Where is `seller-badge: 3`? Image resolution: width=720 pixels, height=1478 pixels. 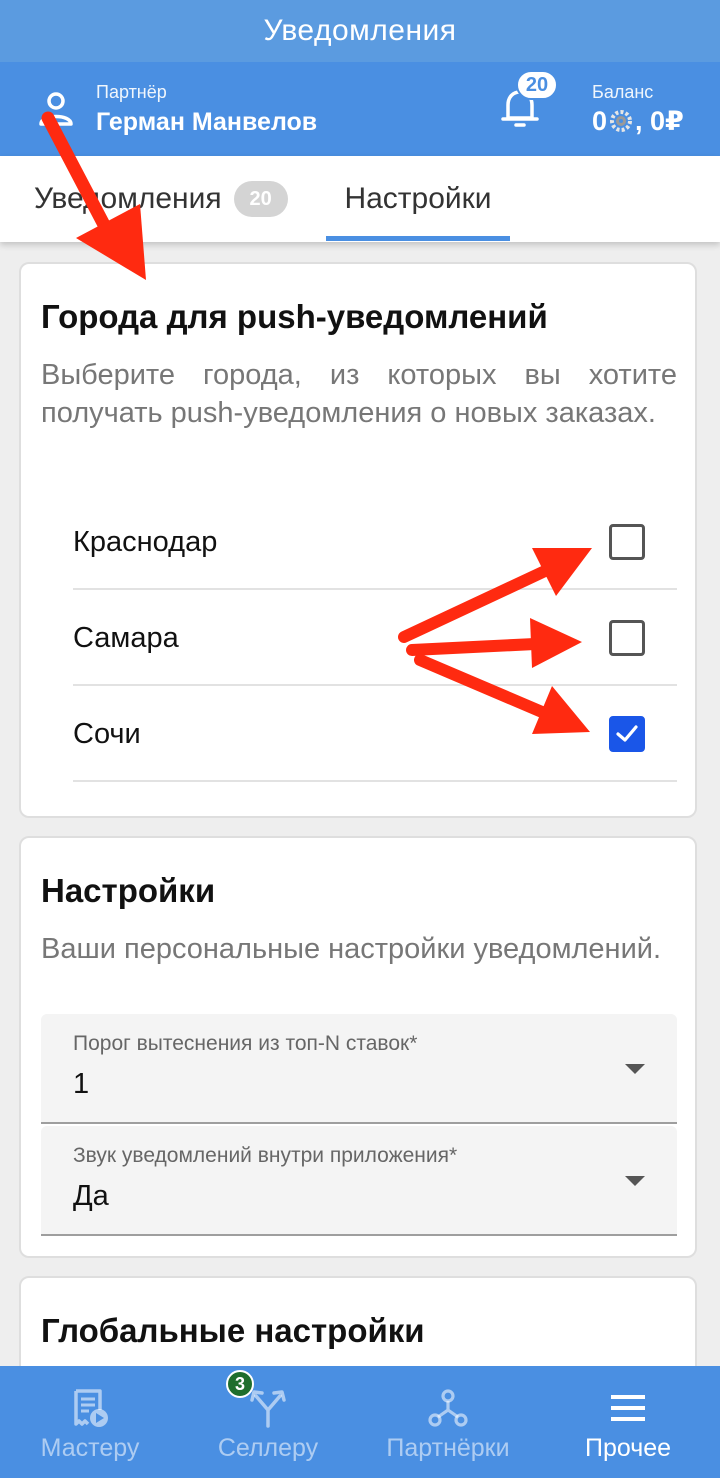
seller-badge: 3 is located at coordinates (240, 1384).